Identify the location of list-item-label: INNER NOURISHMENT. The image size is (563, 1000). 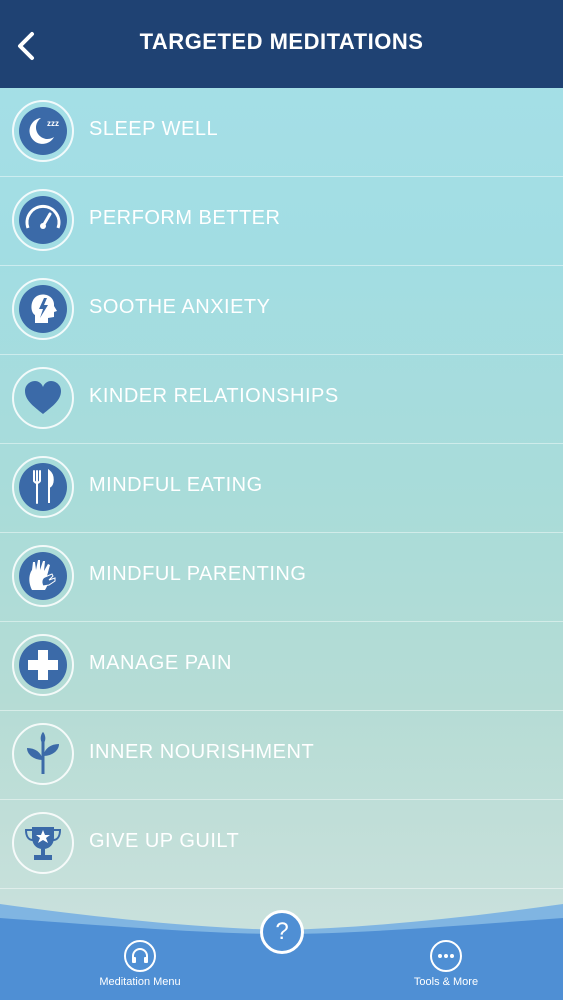
(202, 752).